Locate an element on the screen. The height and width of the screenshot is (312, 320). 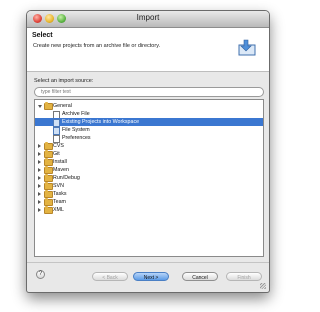
tree-item-label: Tasks is located at coordinates (60, 194).